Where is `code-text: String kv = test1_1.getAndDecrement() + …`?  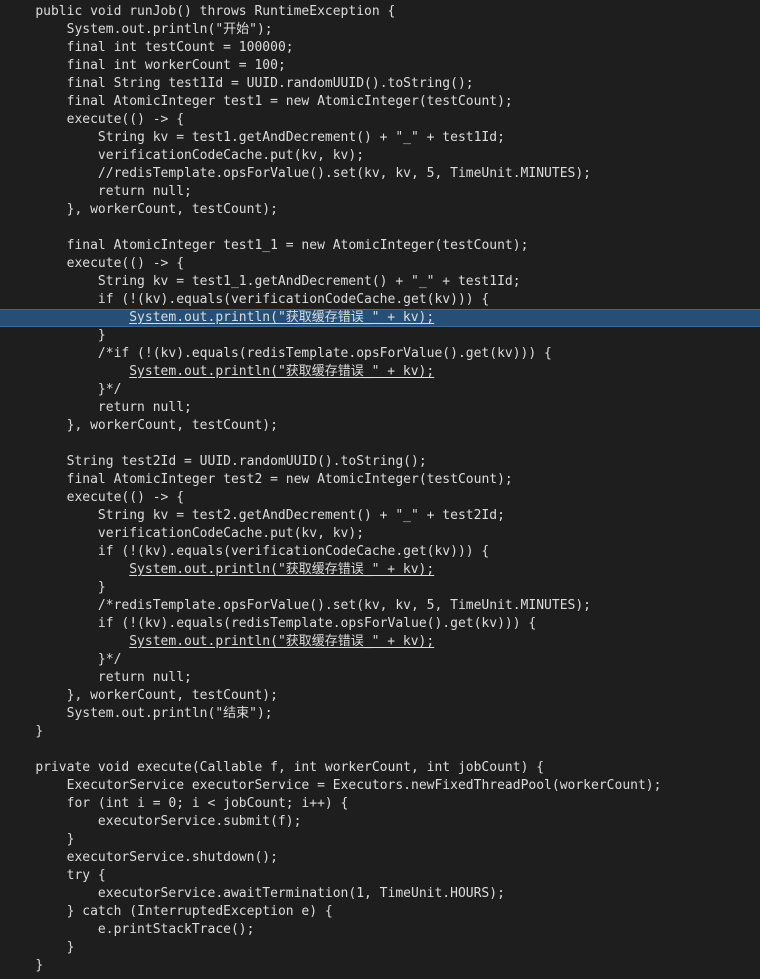
code-text: String kv = test1_1.getAndDecrement() + … is located at coordinates (309, 281).